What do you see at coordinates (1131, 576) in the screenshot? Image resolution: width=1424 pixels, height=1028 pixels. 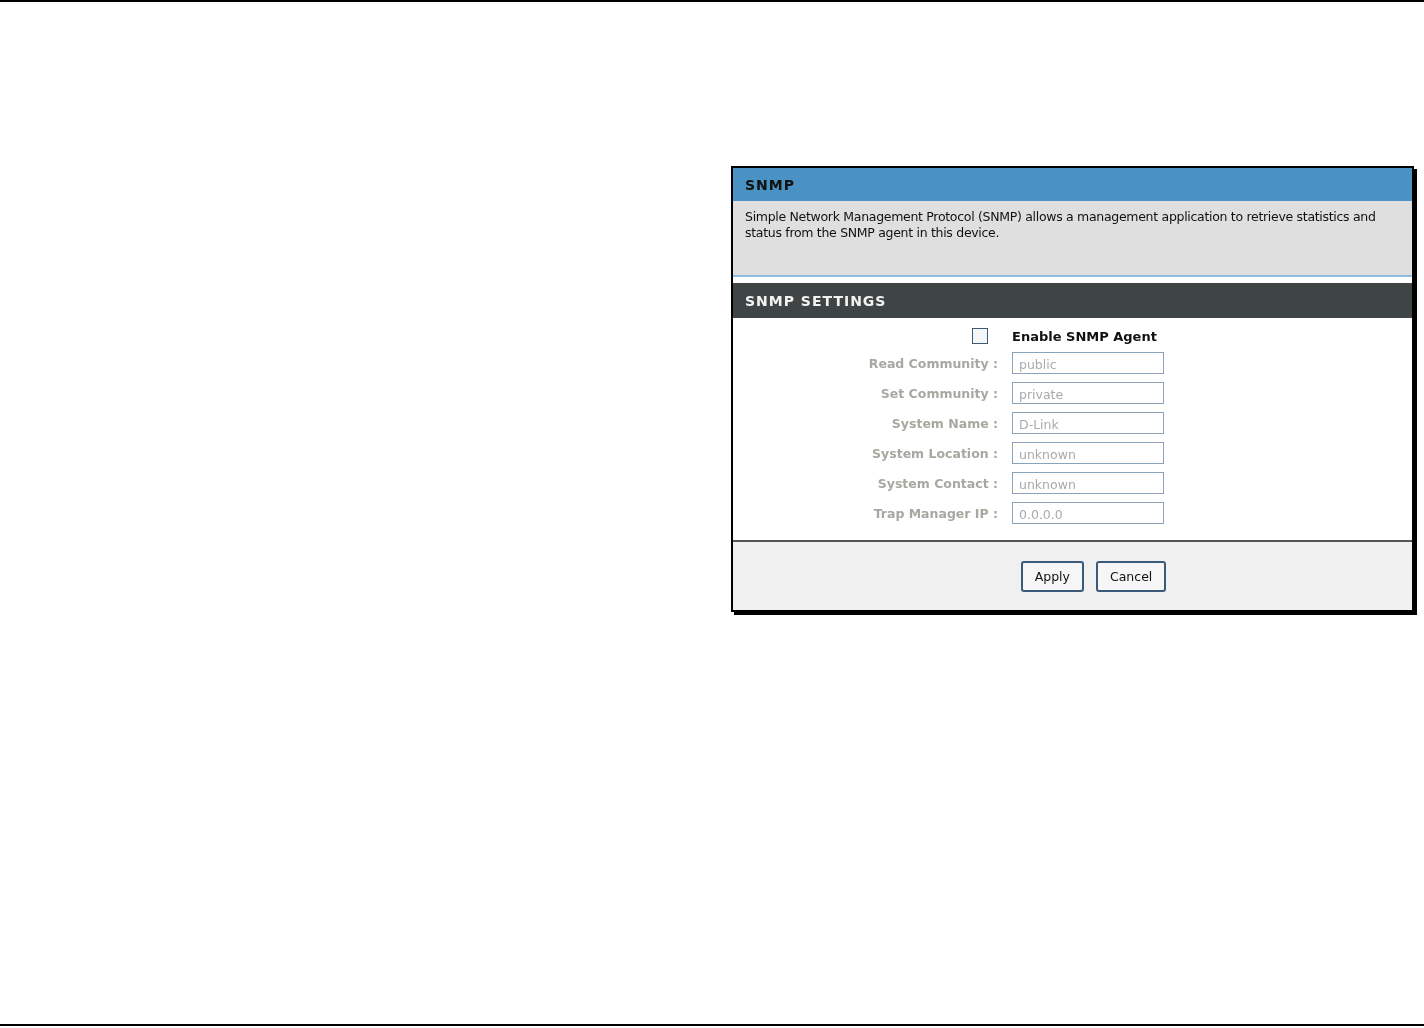 I see `action-button: Cancel` at bounding box center [1131, 576].